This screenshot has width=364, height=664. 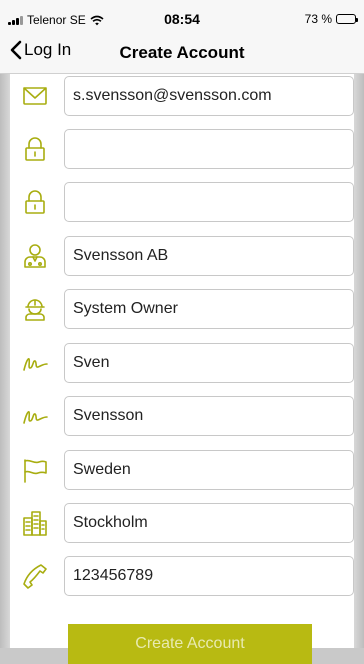 I want to click on confirm-password-row, so click(x=182, y=202).